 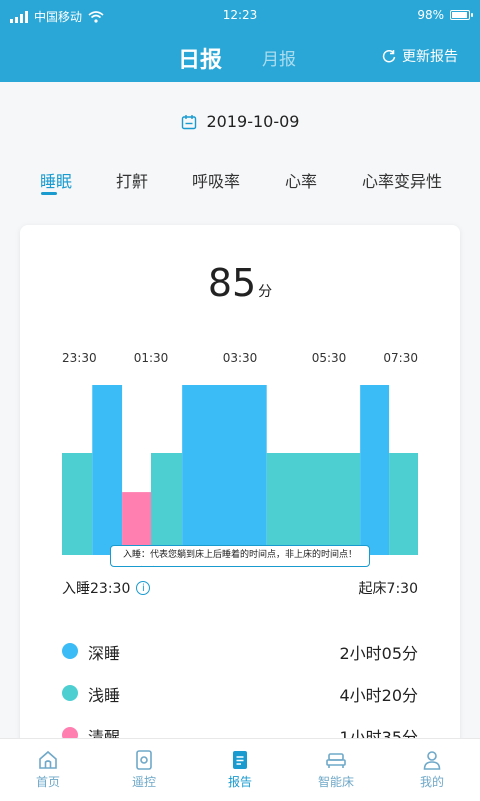 I want to click on time-tick-label: 03:30, so click(x=240, y=358).